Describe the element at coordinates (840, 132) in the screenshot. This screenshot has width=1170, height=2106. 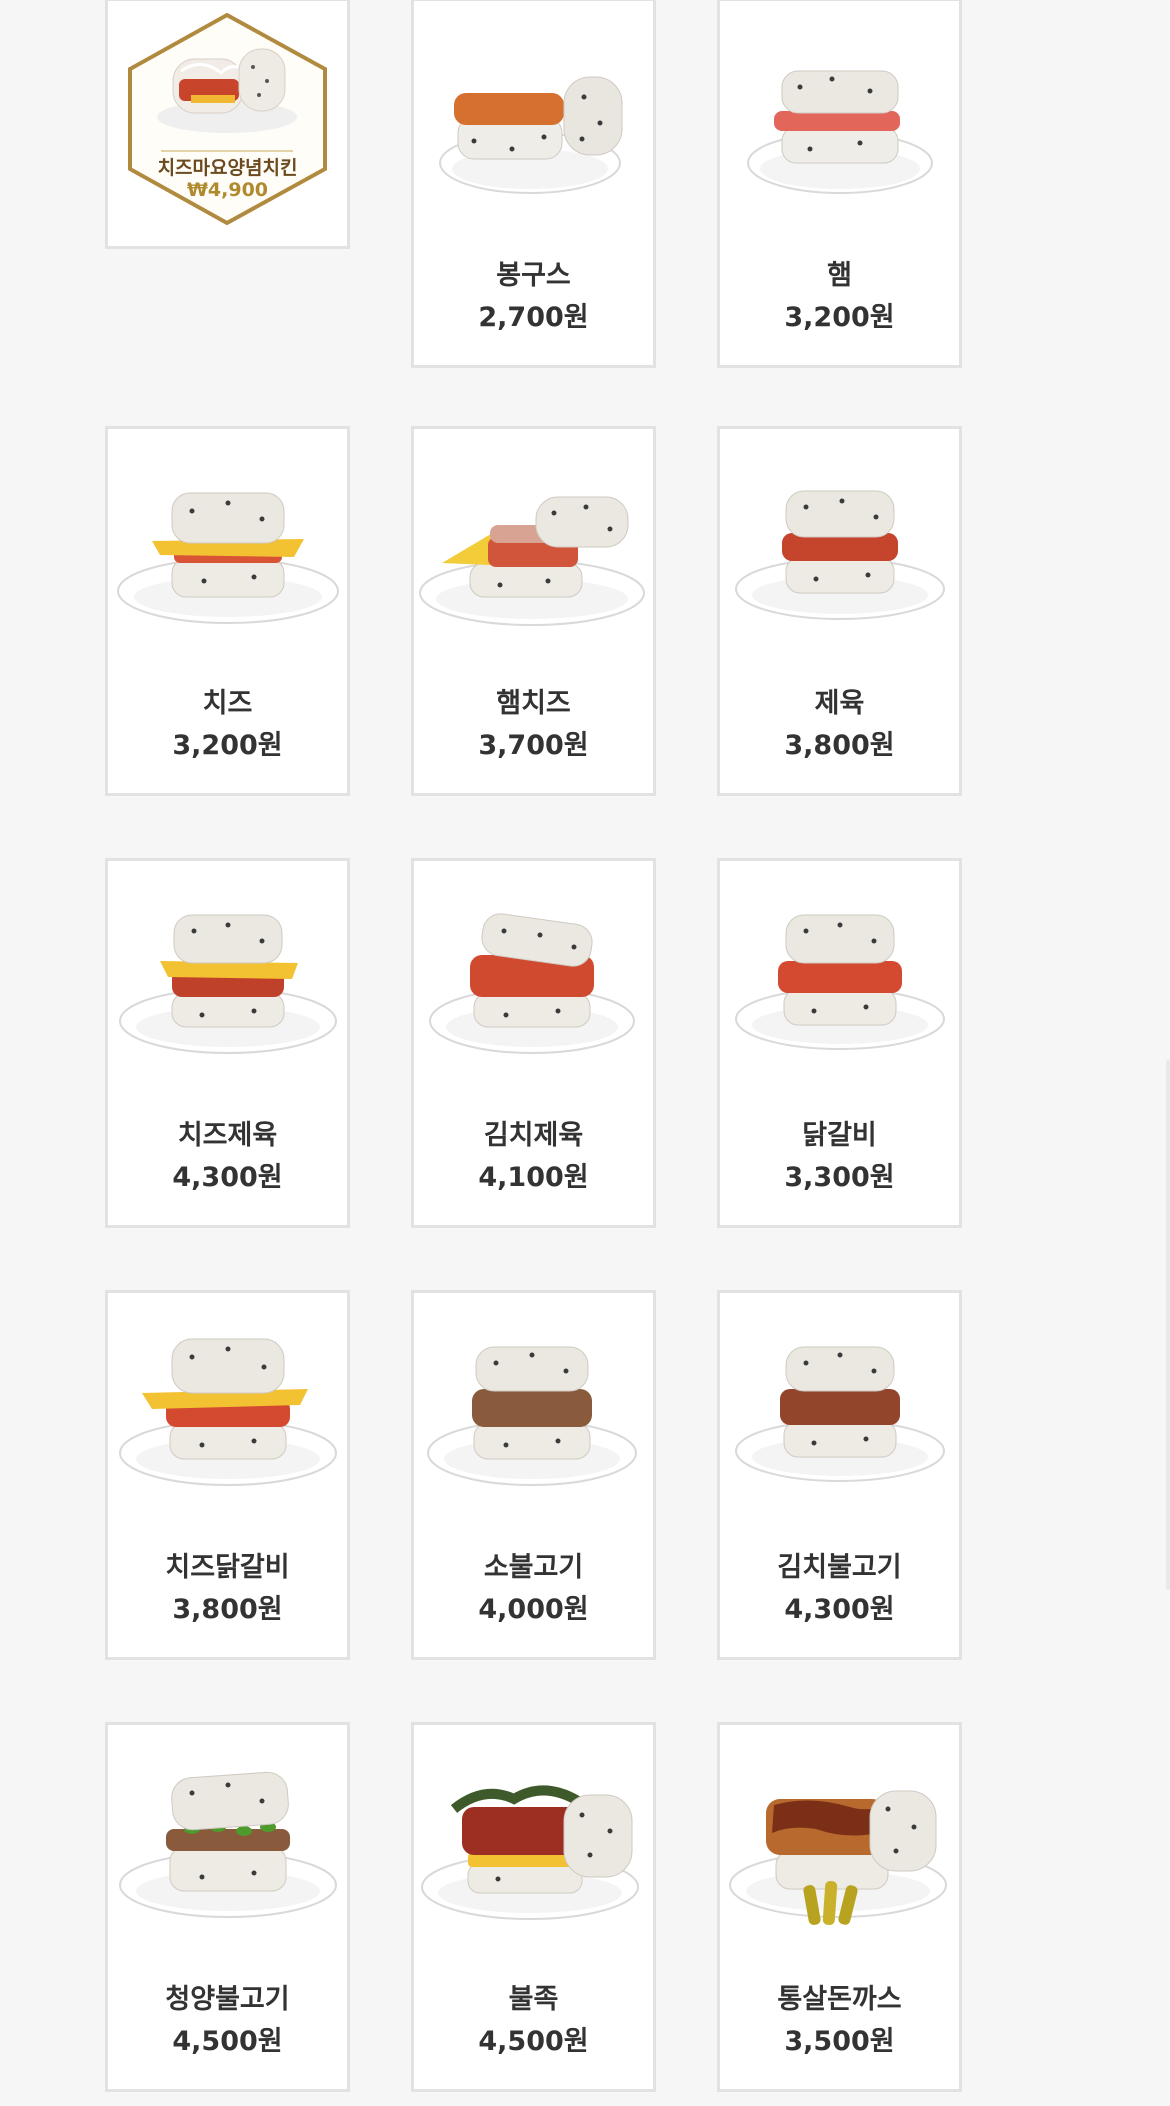
I see `rice-burger-ham-icon` at that location.